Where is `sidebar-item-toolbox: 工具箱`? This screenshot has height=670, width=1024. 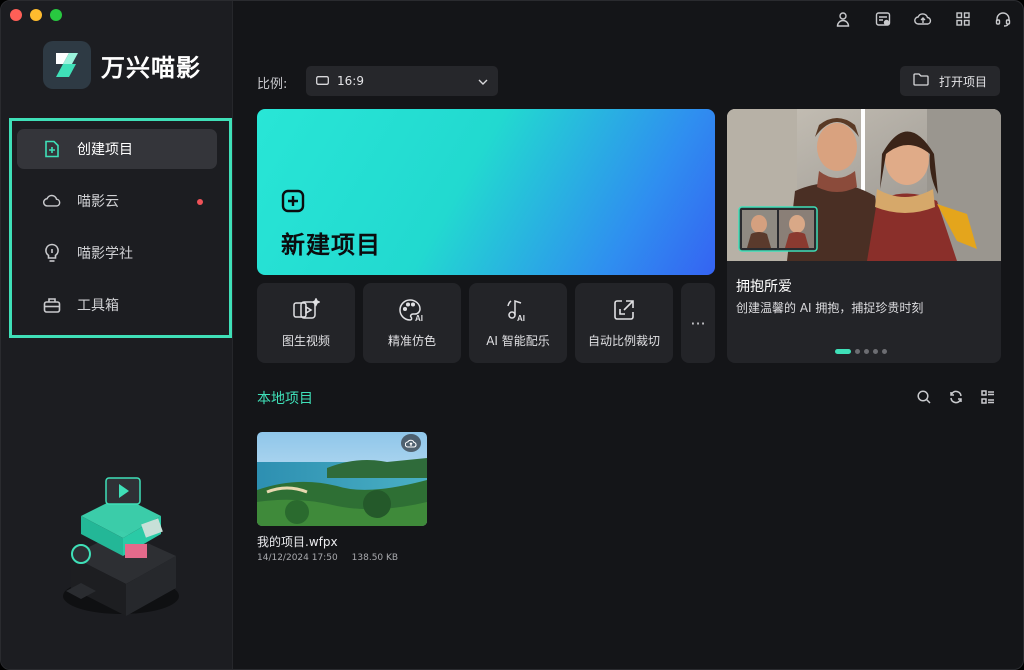
sidebar-item-toolbox: 工具箱 is located at coordinates (117, 305).